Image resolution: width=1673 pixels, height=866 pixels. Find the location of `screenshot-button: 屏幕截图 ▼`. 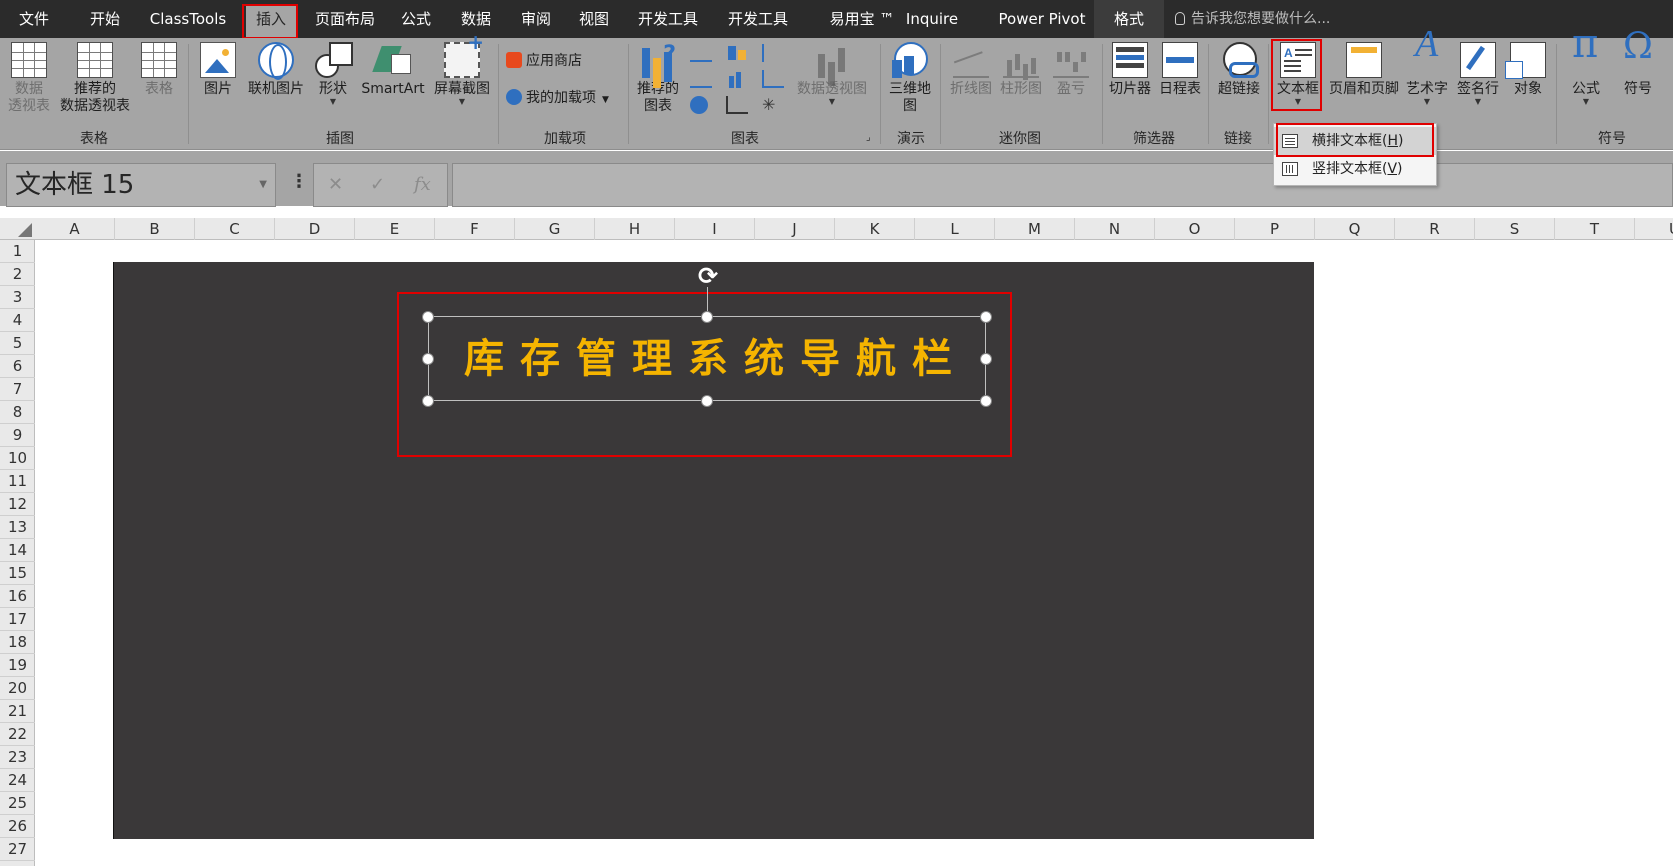

screenshot-button: 屏幕截图 ▼ is located at coordinates (462, 70).